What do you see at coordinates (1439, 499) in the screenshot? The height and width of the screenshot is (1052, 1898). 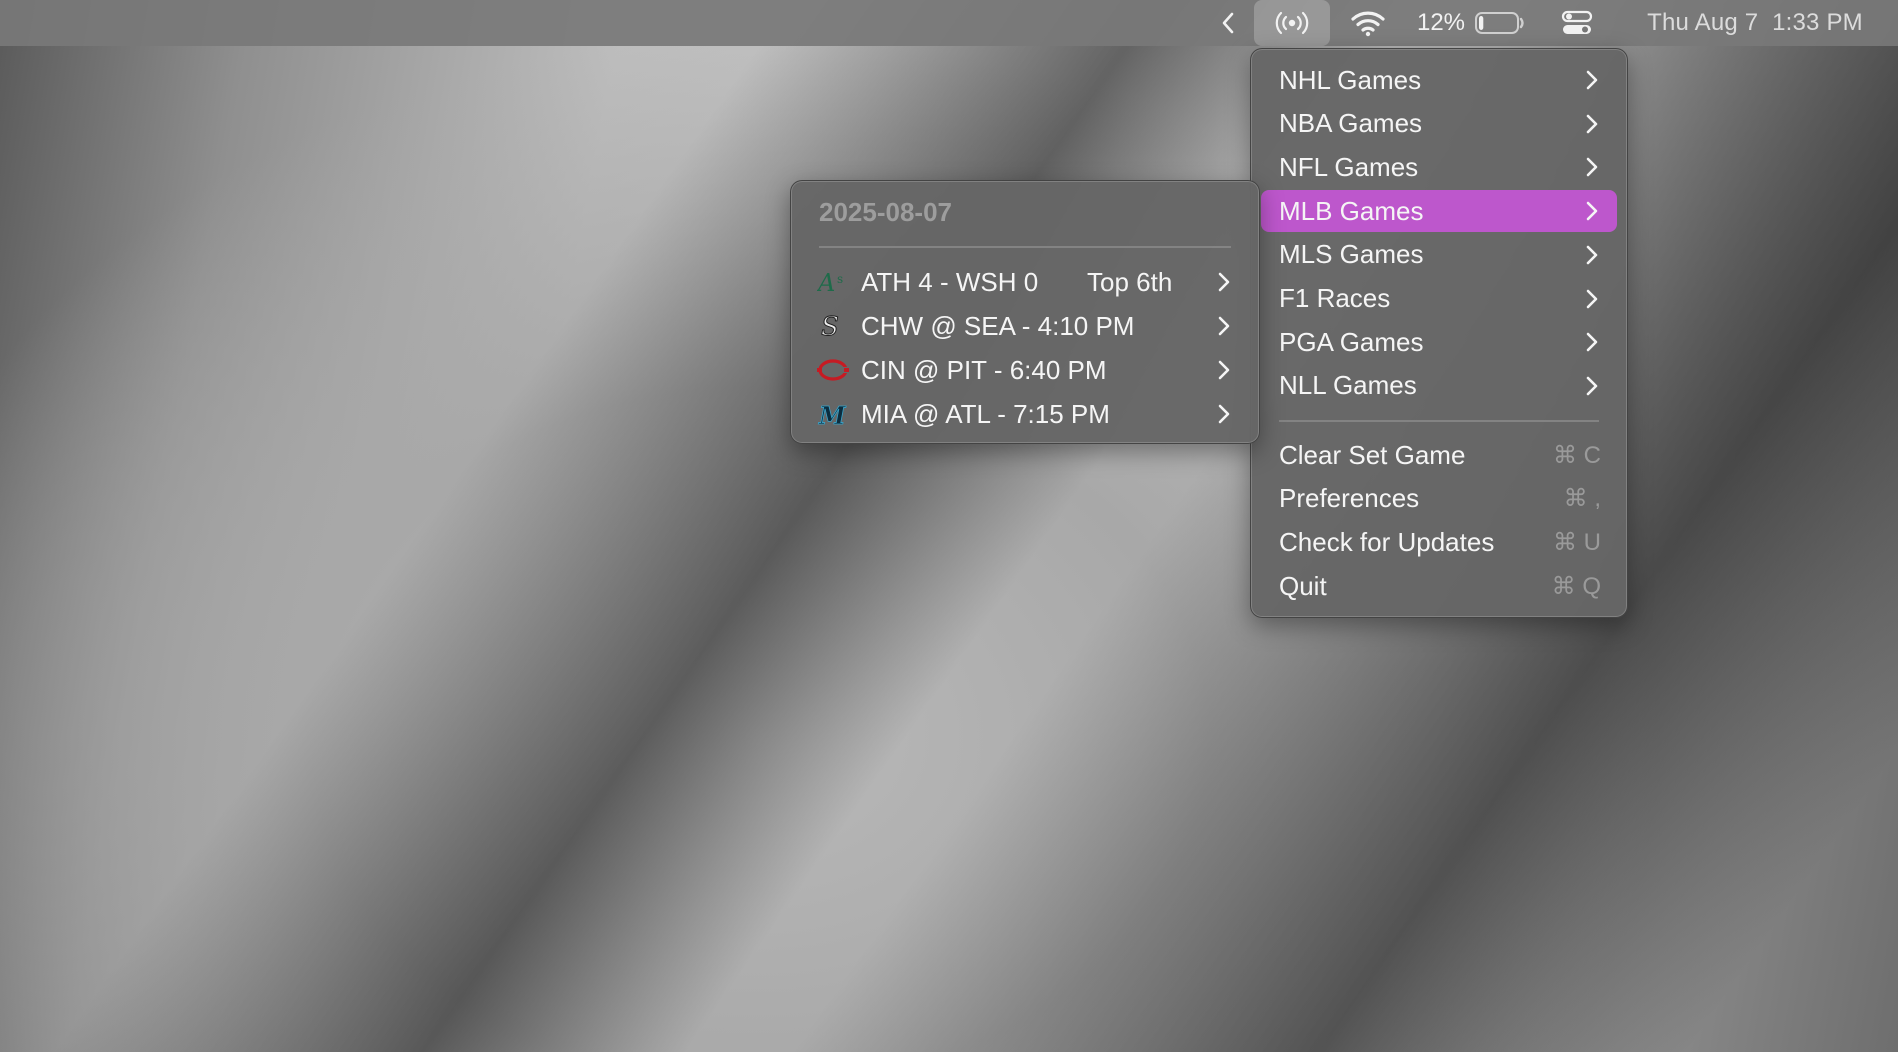 I see `menu-item-preferences: Preferences ⌘ ,` at bounding box center [1439, 499].